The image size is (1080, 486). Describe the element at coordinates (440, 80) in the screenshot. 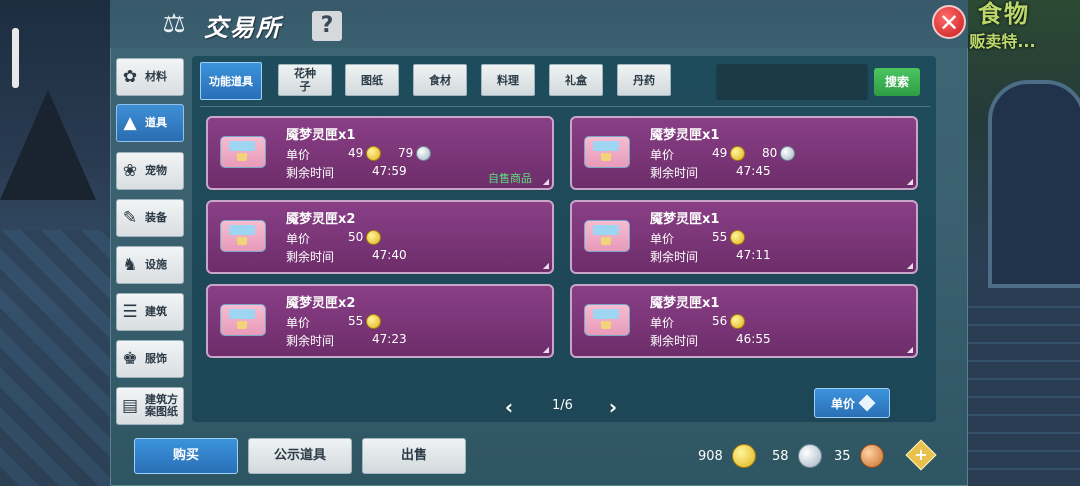

I see `tab-ingredients: 食材` at that location.